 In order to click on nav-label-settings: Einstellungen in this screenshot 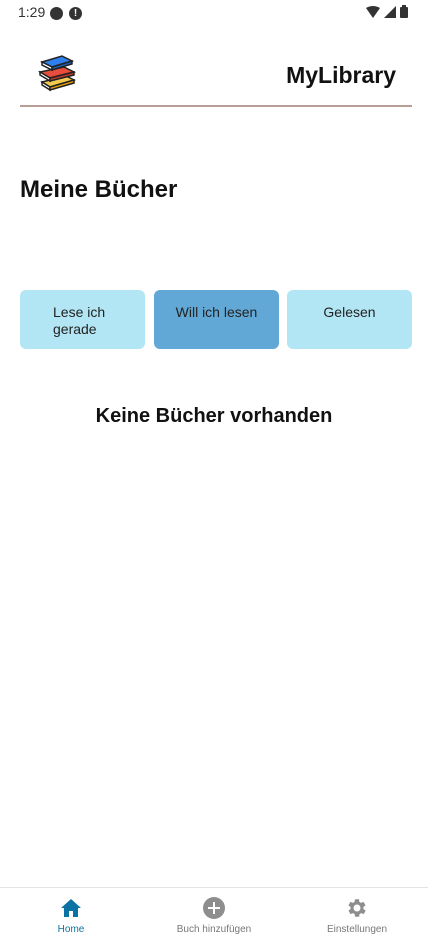, I will do `click(357, 929)`.